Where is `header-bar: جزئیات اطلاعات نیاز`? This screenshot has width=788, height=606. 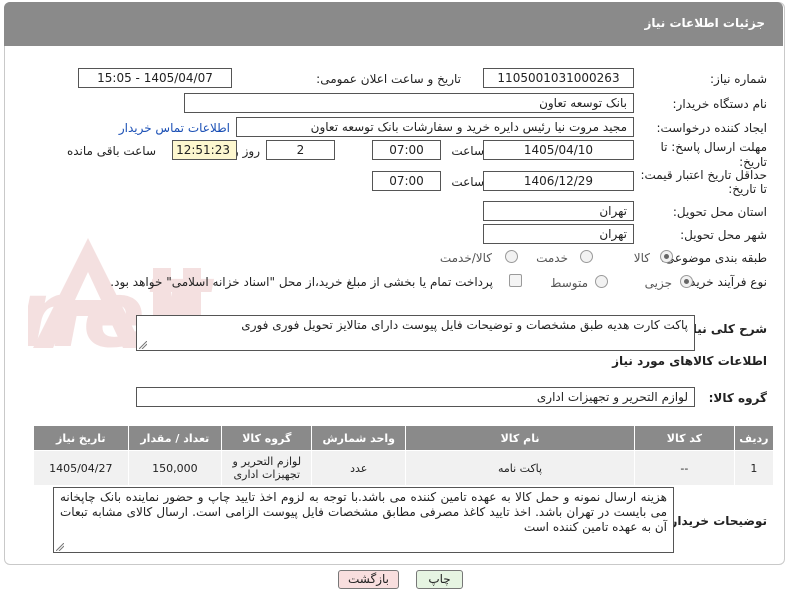 header-bar: جزئیات اطلاعات نیاز is located at coordinates (393, 24).